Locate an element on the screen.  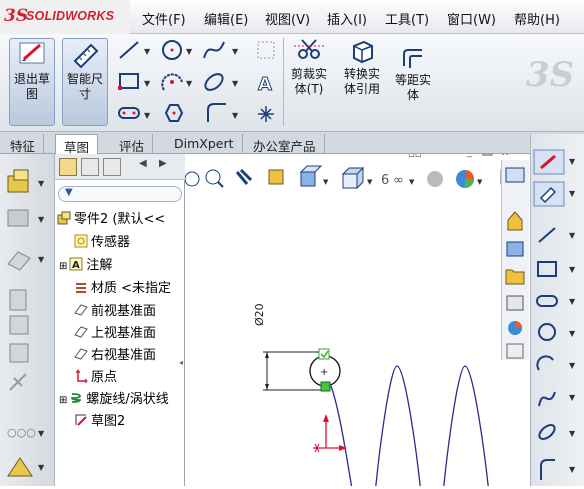
pattern-icon is located at coordinates (18, 300).